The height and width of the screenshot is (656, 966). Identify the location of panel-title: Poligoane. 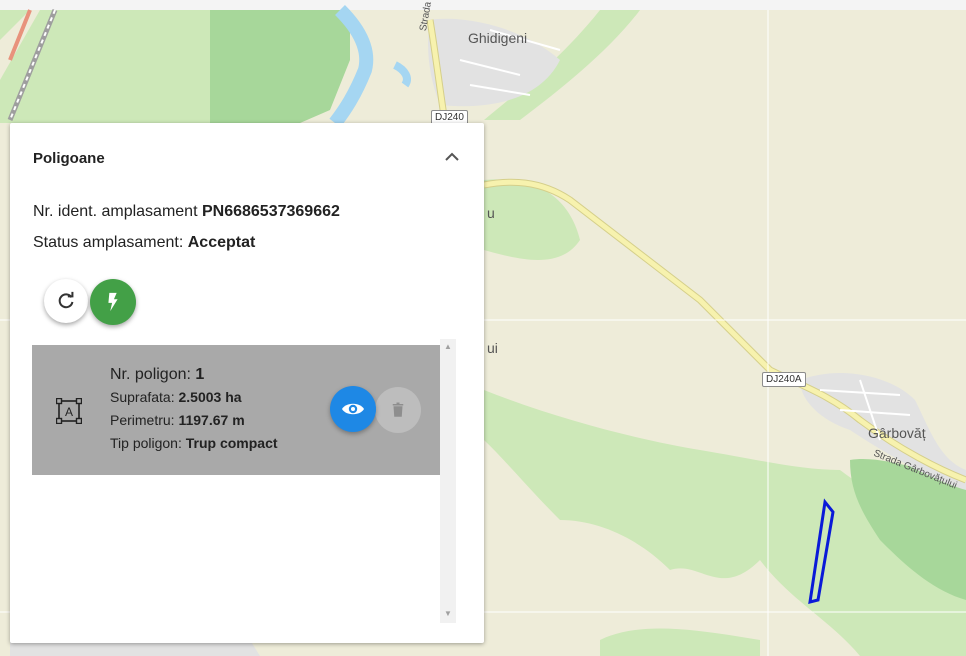
(69, 158).